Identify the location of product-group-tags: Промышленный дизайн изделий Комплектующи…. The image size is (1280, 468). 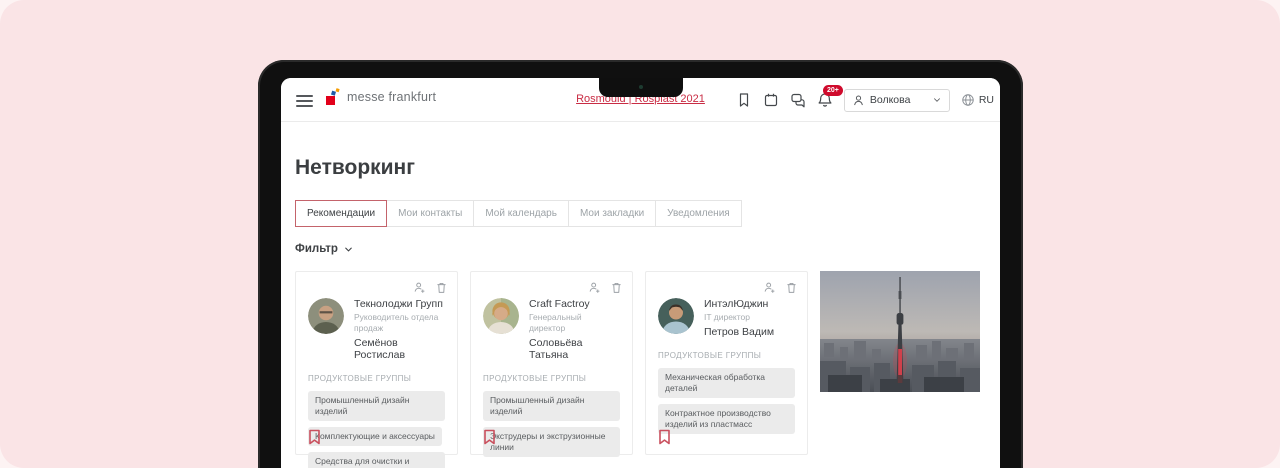
(376, 429).